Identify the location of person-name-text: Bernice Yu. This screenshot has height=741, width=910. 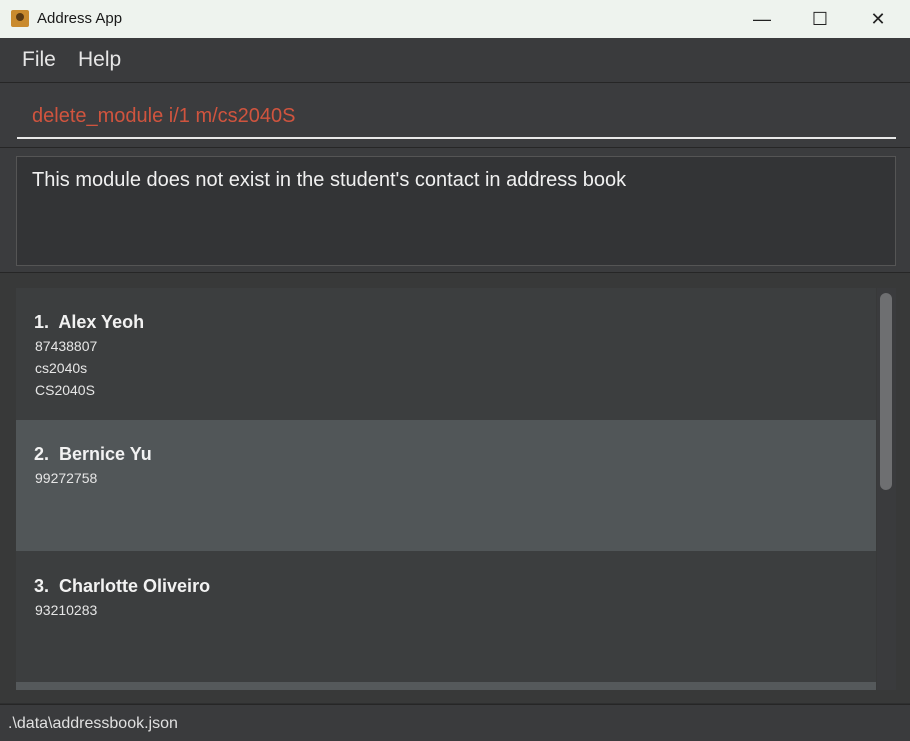
(105, 454).